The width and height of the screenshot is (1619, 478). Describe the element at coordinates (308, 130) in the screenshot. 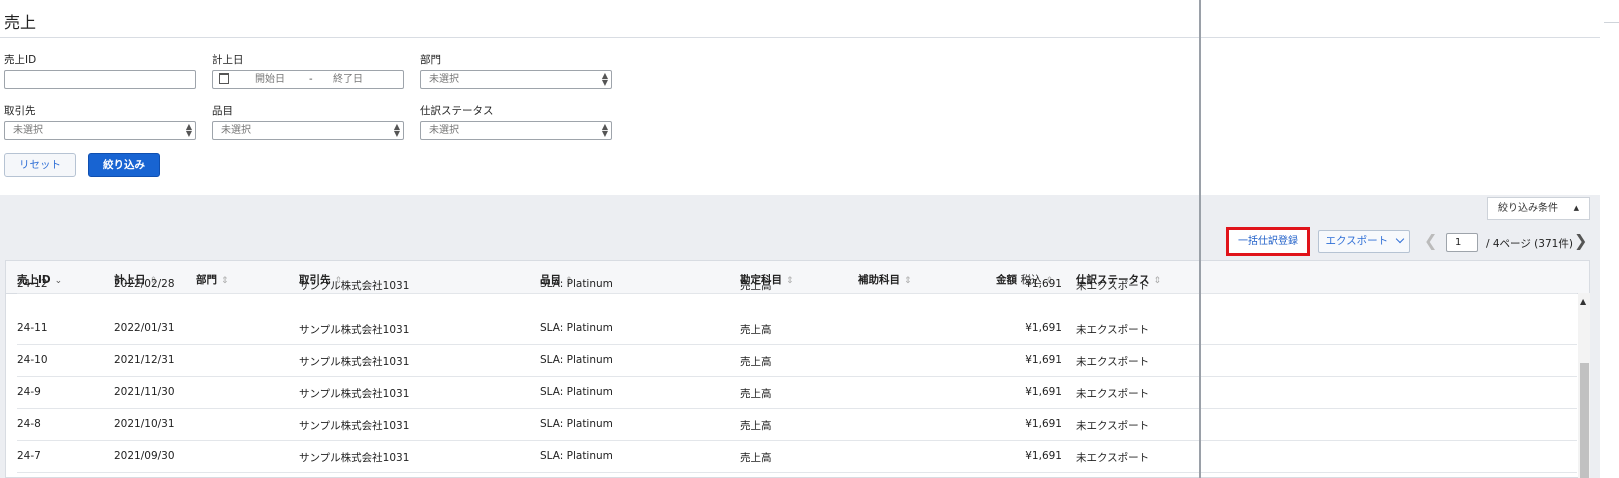

I see `item-select: 未選択 ▲ ▼` at that location.